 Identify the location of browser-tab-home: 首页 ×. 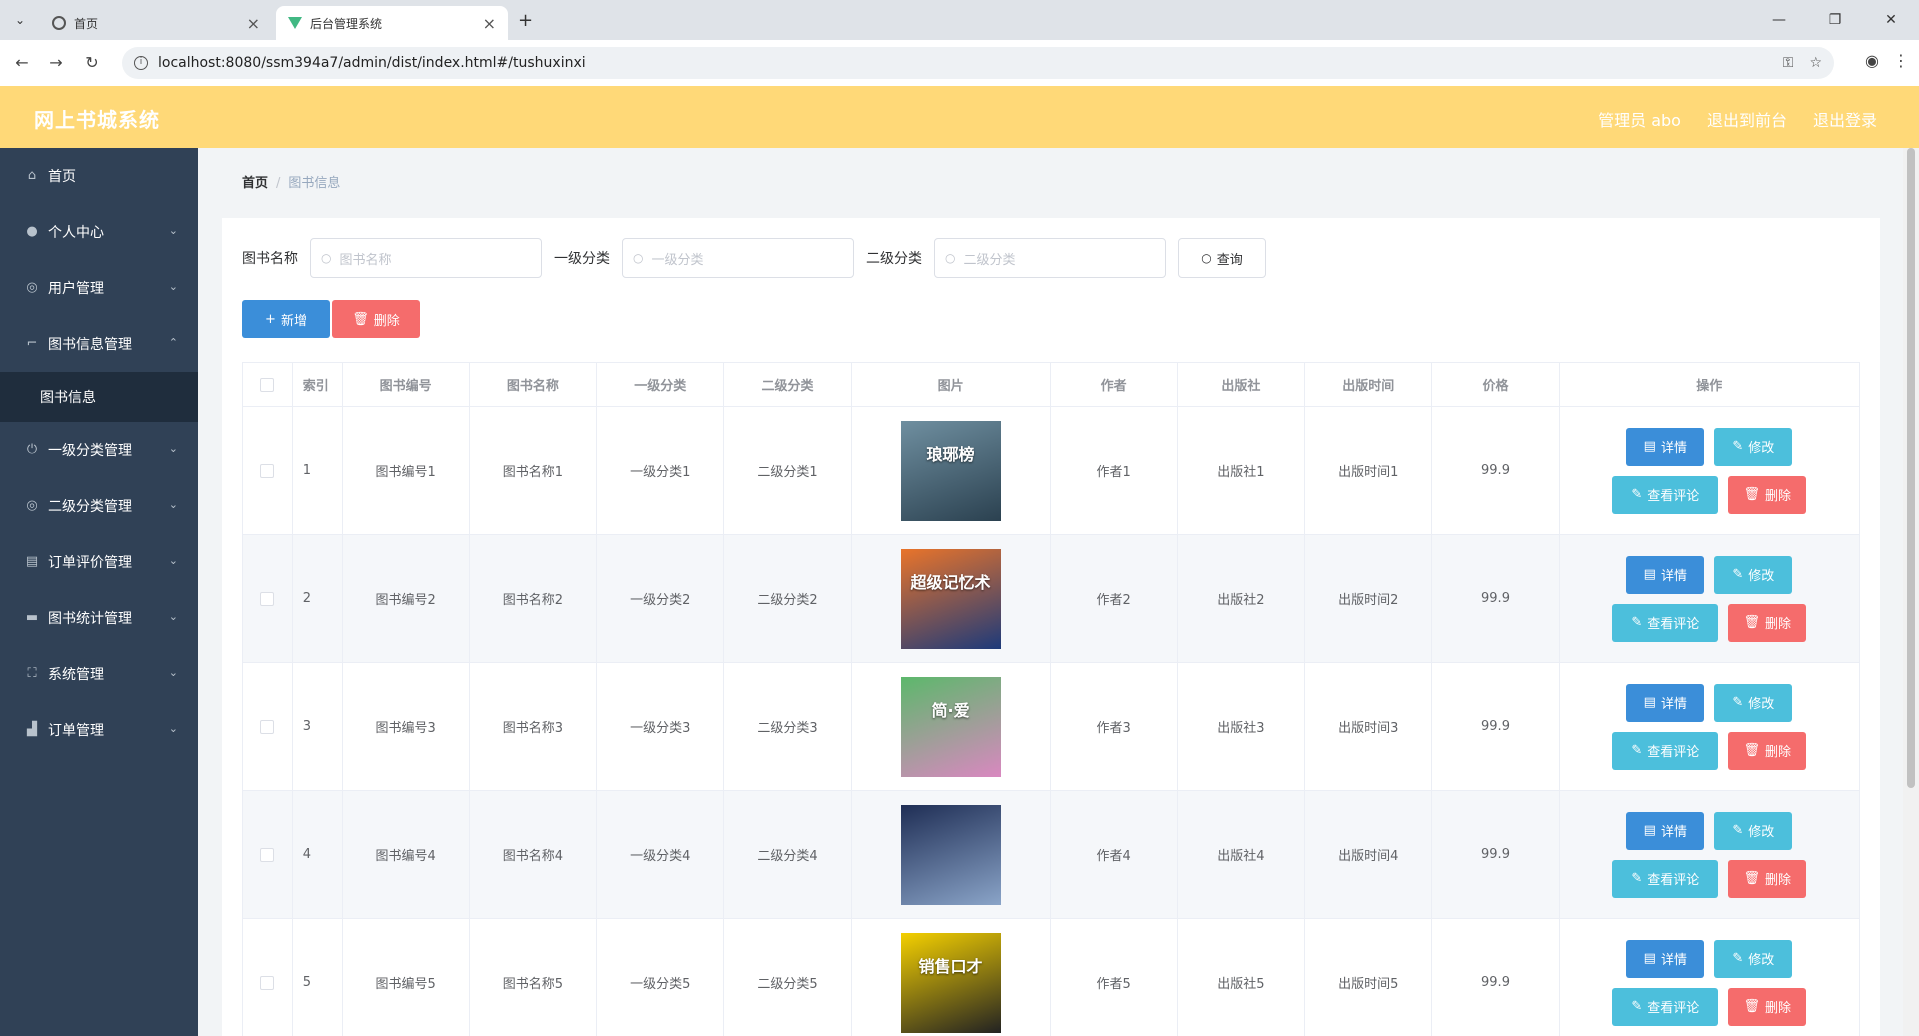
(156, 23).